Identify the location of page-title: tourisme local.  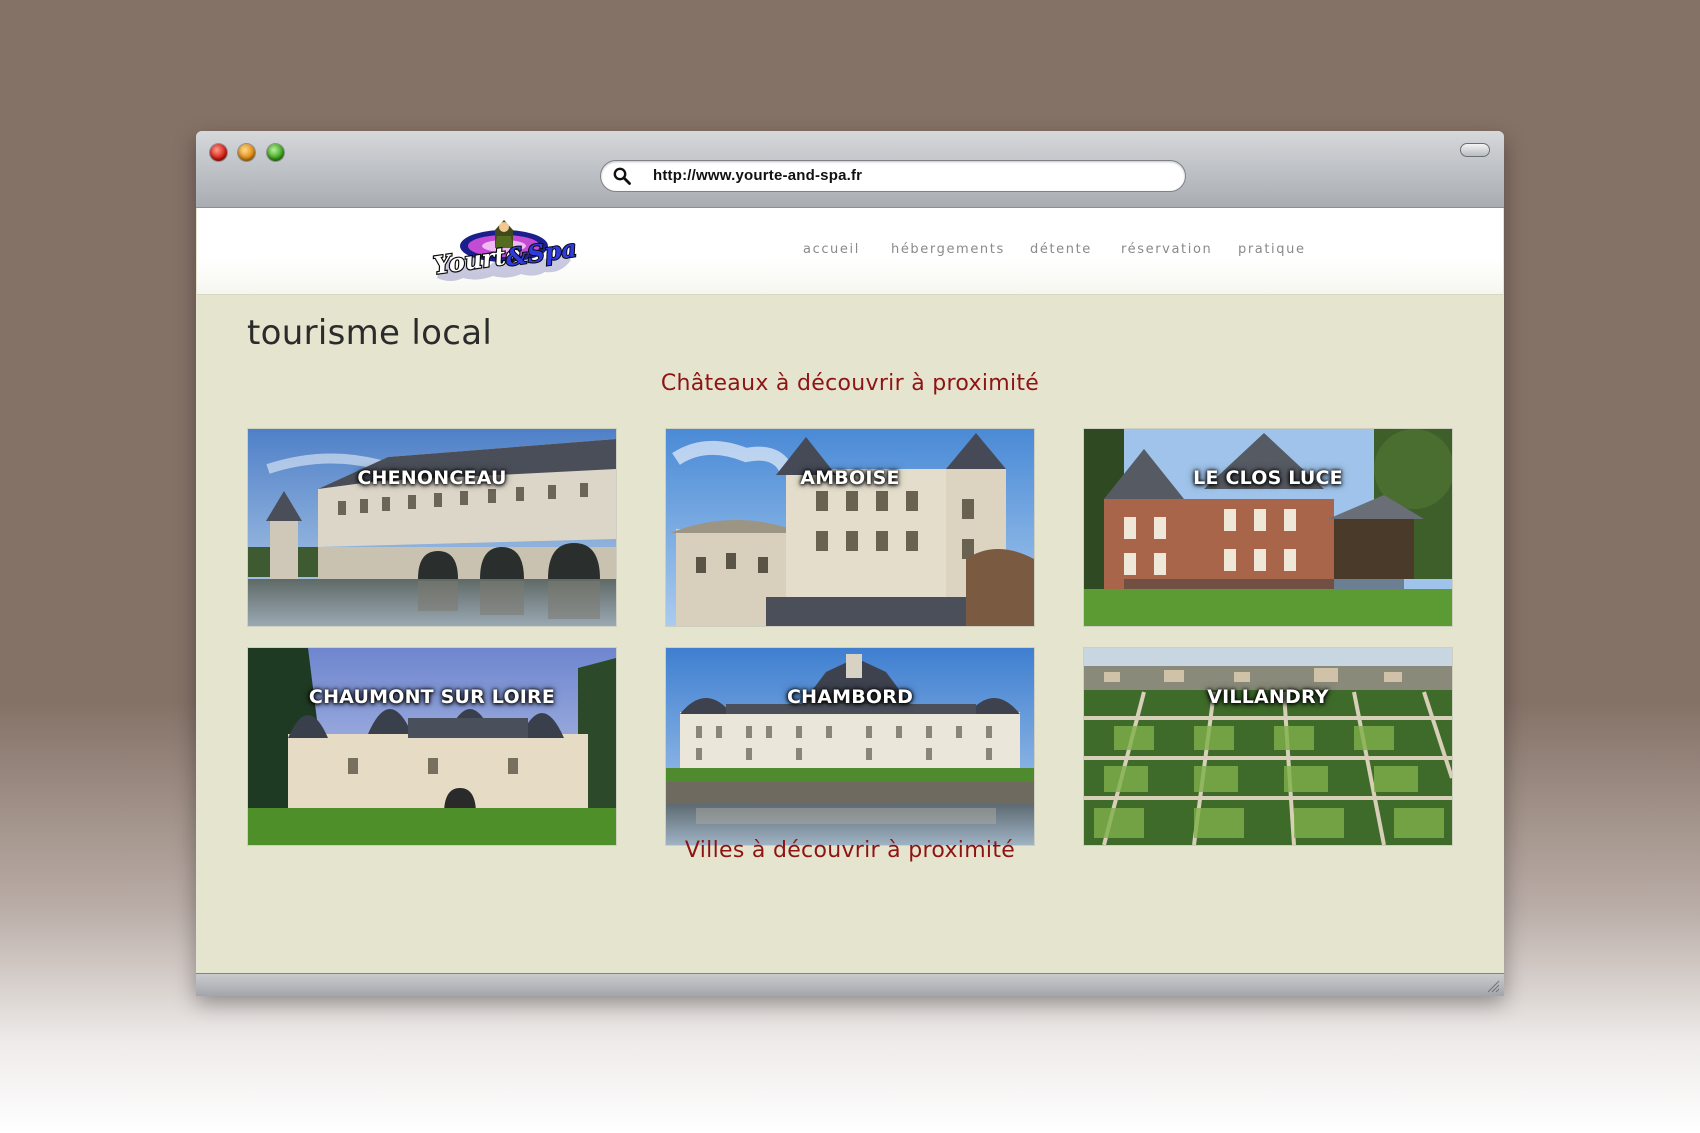
(370, 333).